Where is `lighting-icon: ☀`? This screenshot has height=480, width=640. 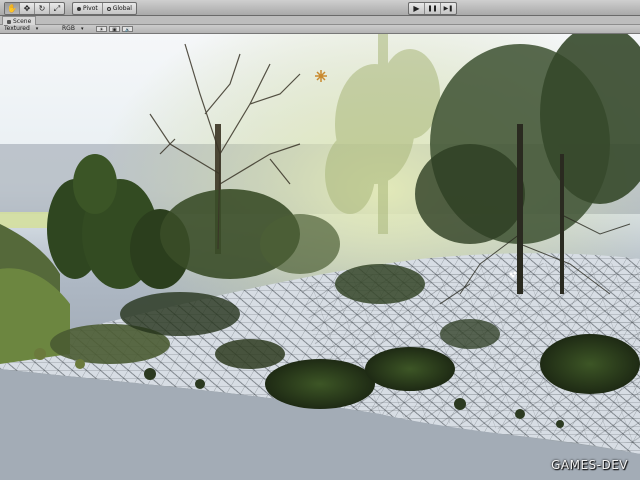 lighting-icon: ☀ is located at coordinates (101, 30).